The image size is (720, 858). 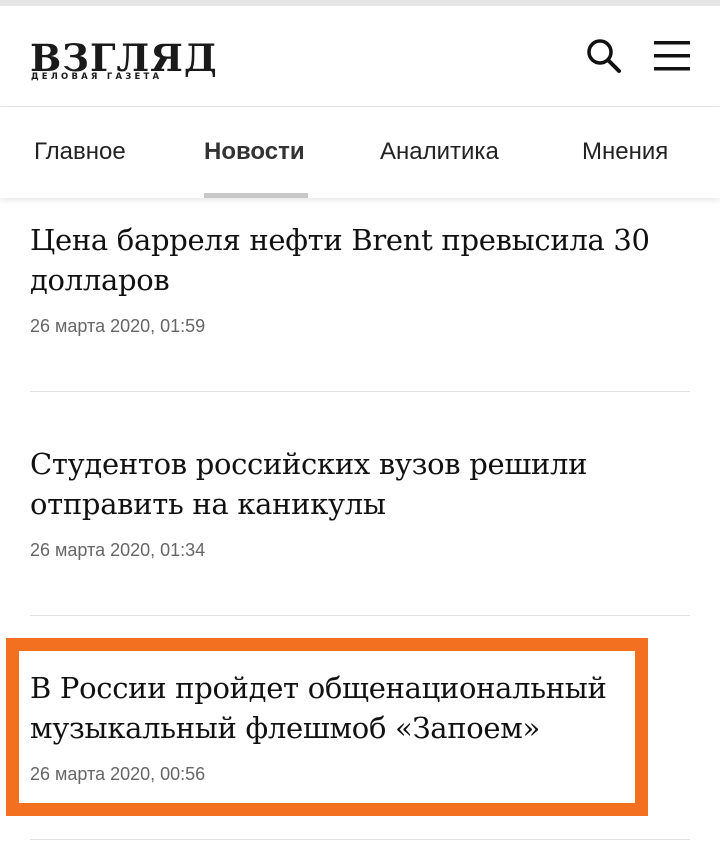 What do you see at coordinates (360, 56) in the screenshot?
I see `site-header: ВЗГЛЯД ДЕЛОВАЯ ГАЗЕТА` at bounding box center [360, 56].